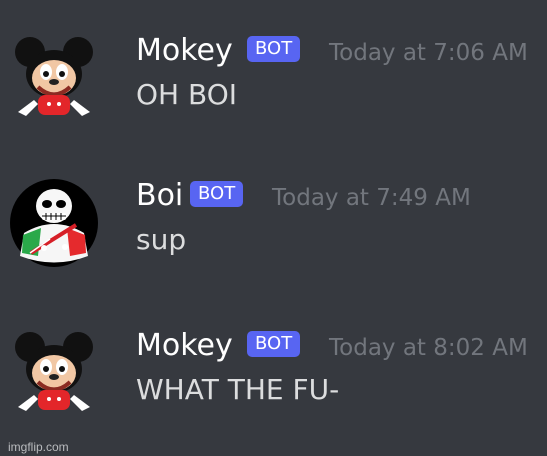 The height and width of the screenshot is (456, 547). Describe the element at coordinates (187, 94) in the screenshot. I see `message-text: OH BOI` at that location.